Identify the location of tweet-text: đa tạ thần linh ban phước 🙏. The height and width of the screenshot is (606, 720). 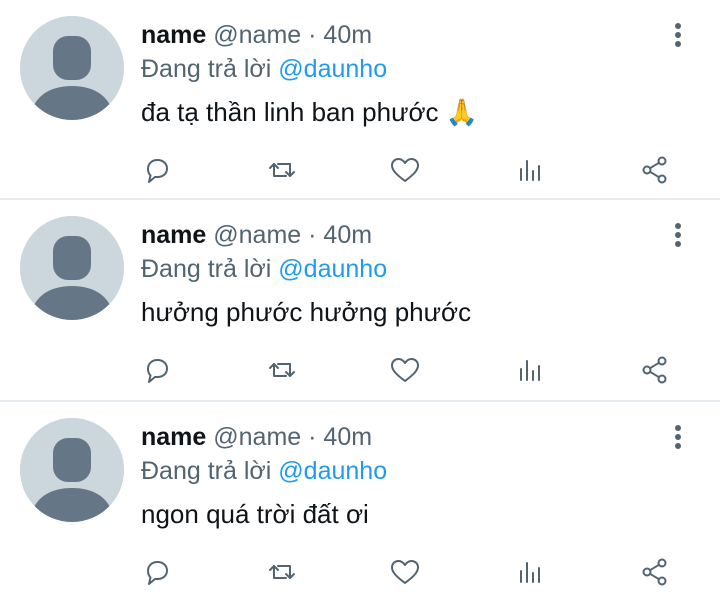
(310, 112).